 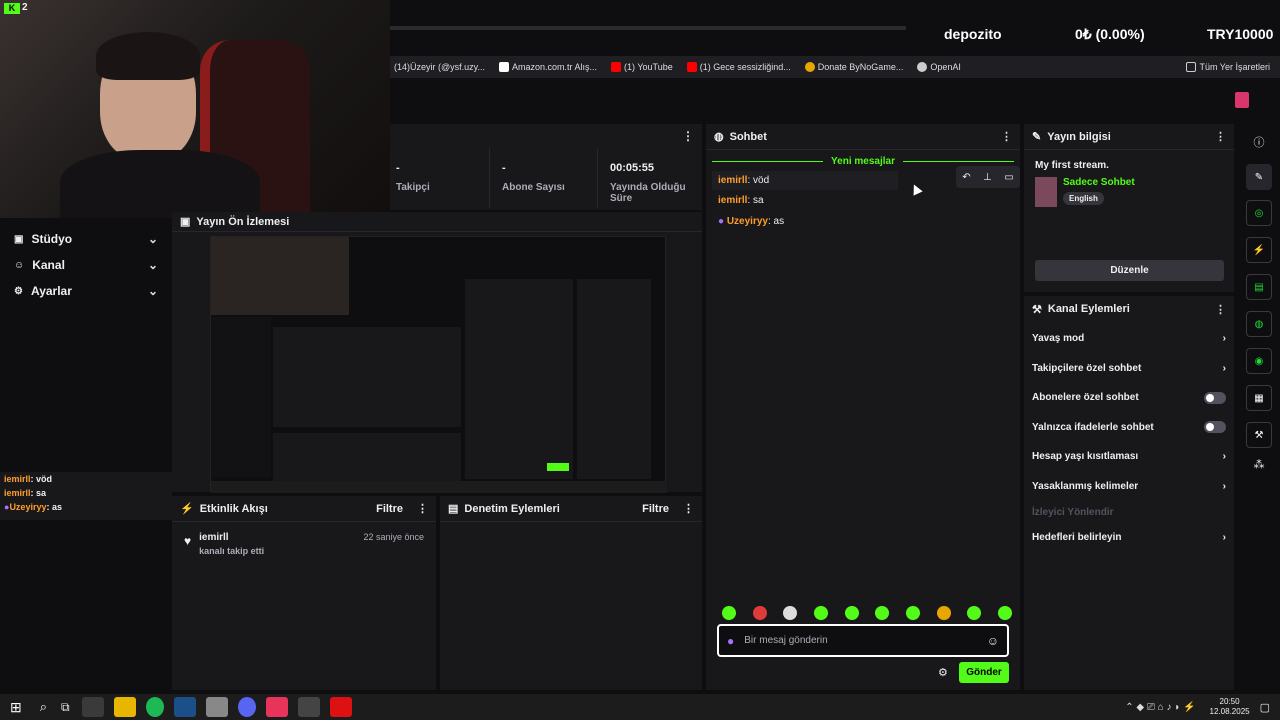 What do you see at coordinates (340, 707) in the screenshot?
I see `recording-icon` at bounding box center [340, 707].